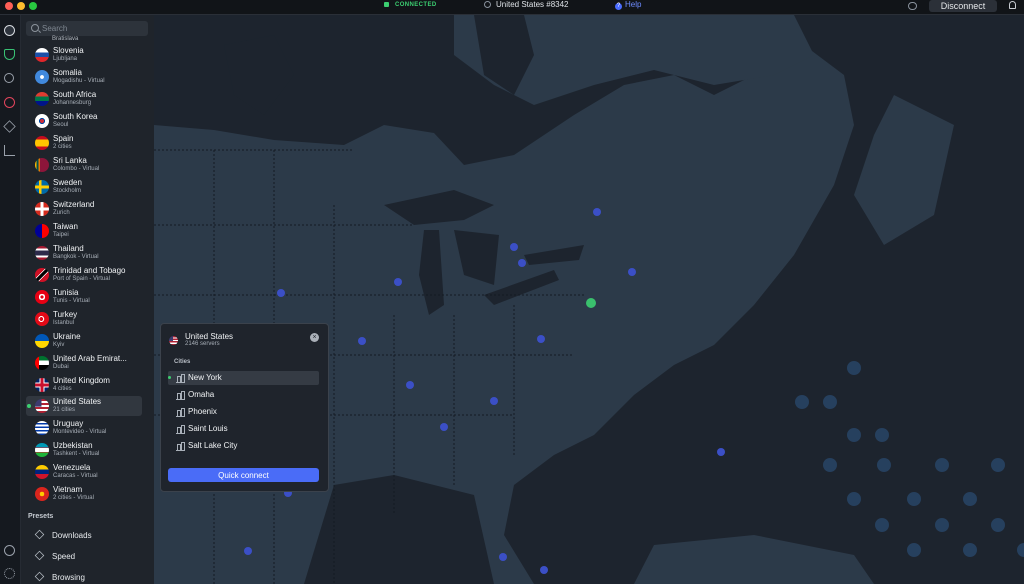 This screenshot has width=1024, height=584. Describe the element at coordinates (42, 99) in the screenshot. I see `flag-south-africa-icon` at that location.